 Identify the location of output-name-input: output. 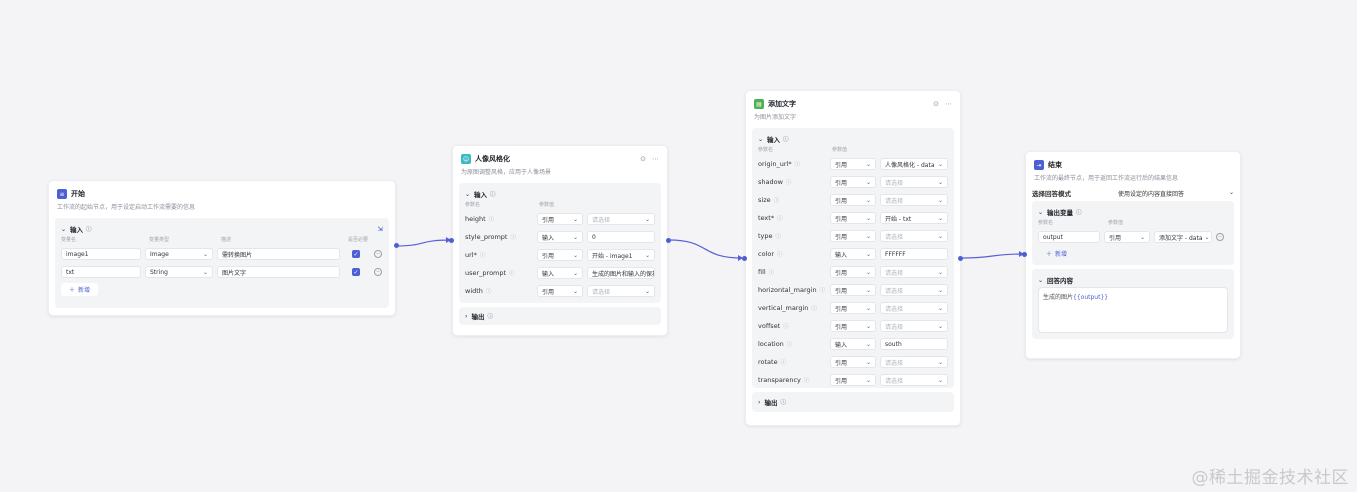
(1069, 237).